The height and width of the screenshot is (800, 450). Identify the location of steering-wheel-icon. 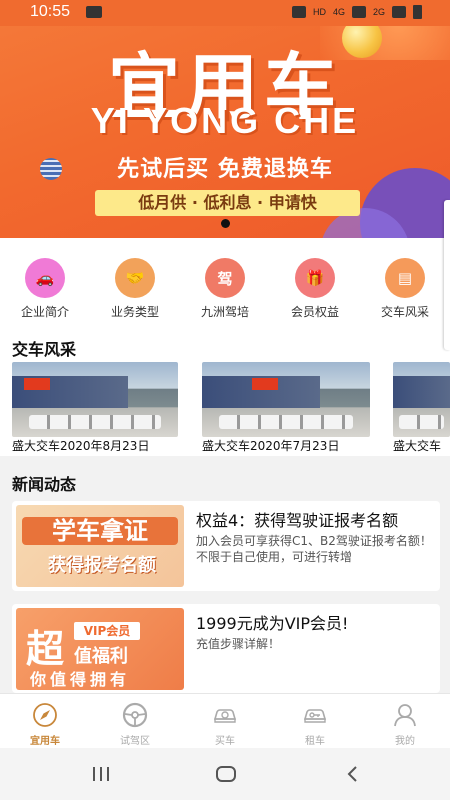
(135, 715).